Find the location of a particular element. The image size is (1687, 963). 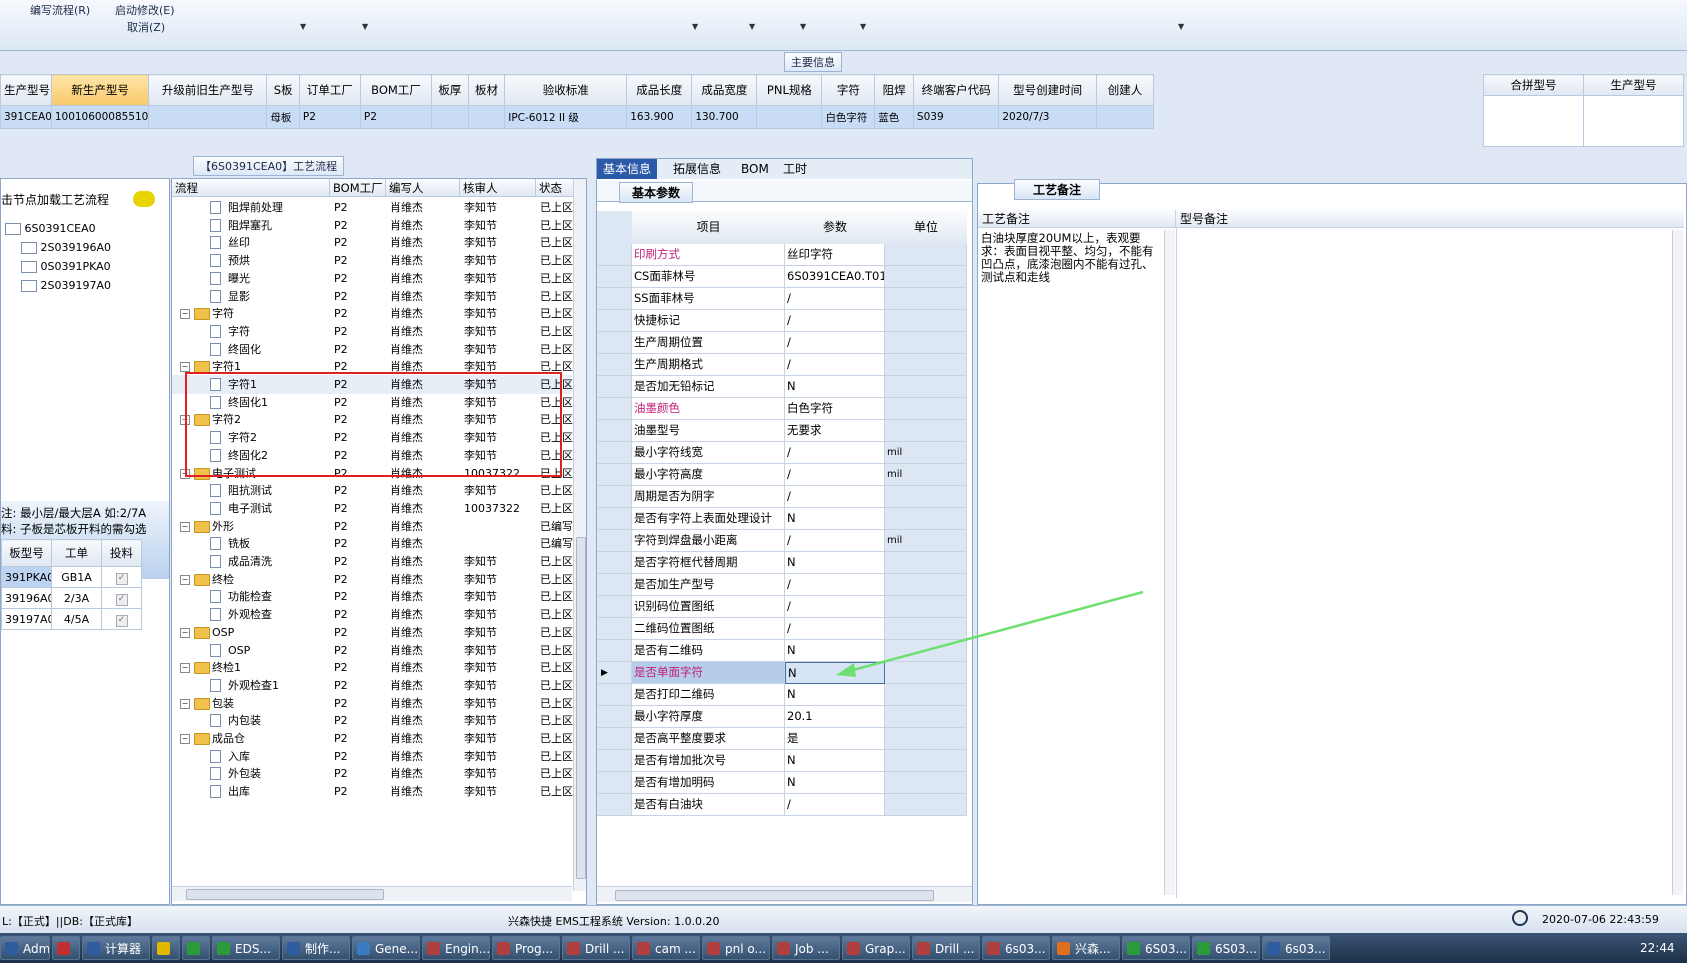

flow-row: − 字符 P2 肖维杰 李知节 已上区 is located at coordinates (372, 313).